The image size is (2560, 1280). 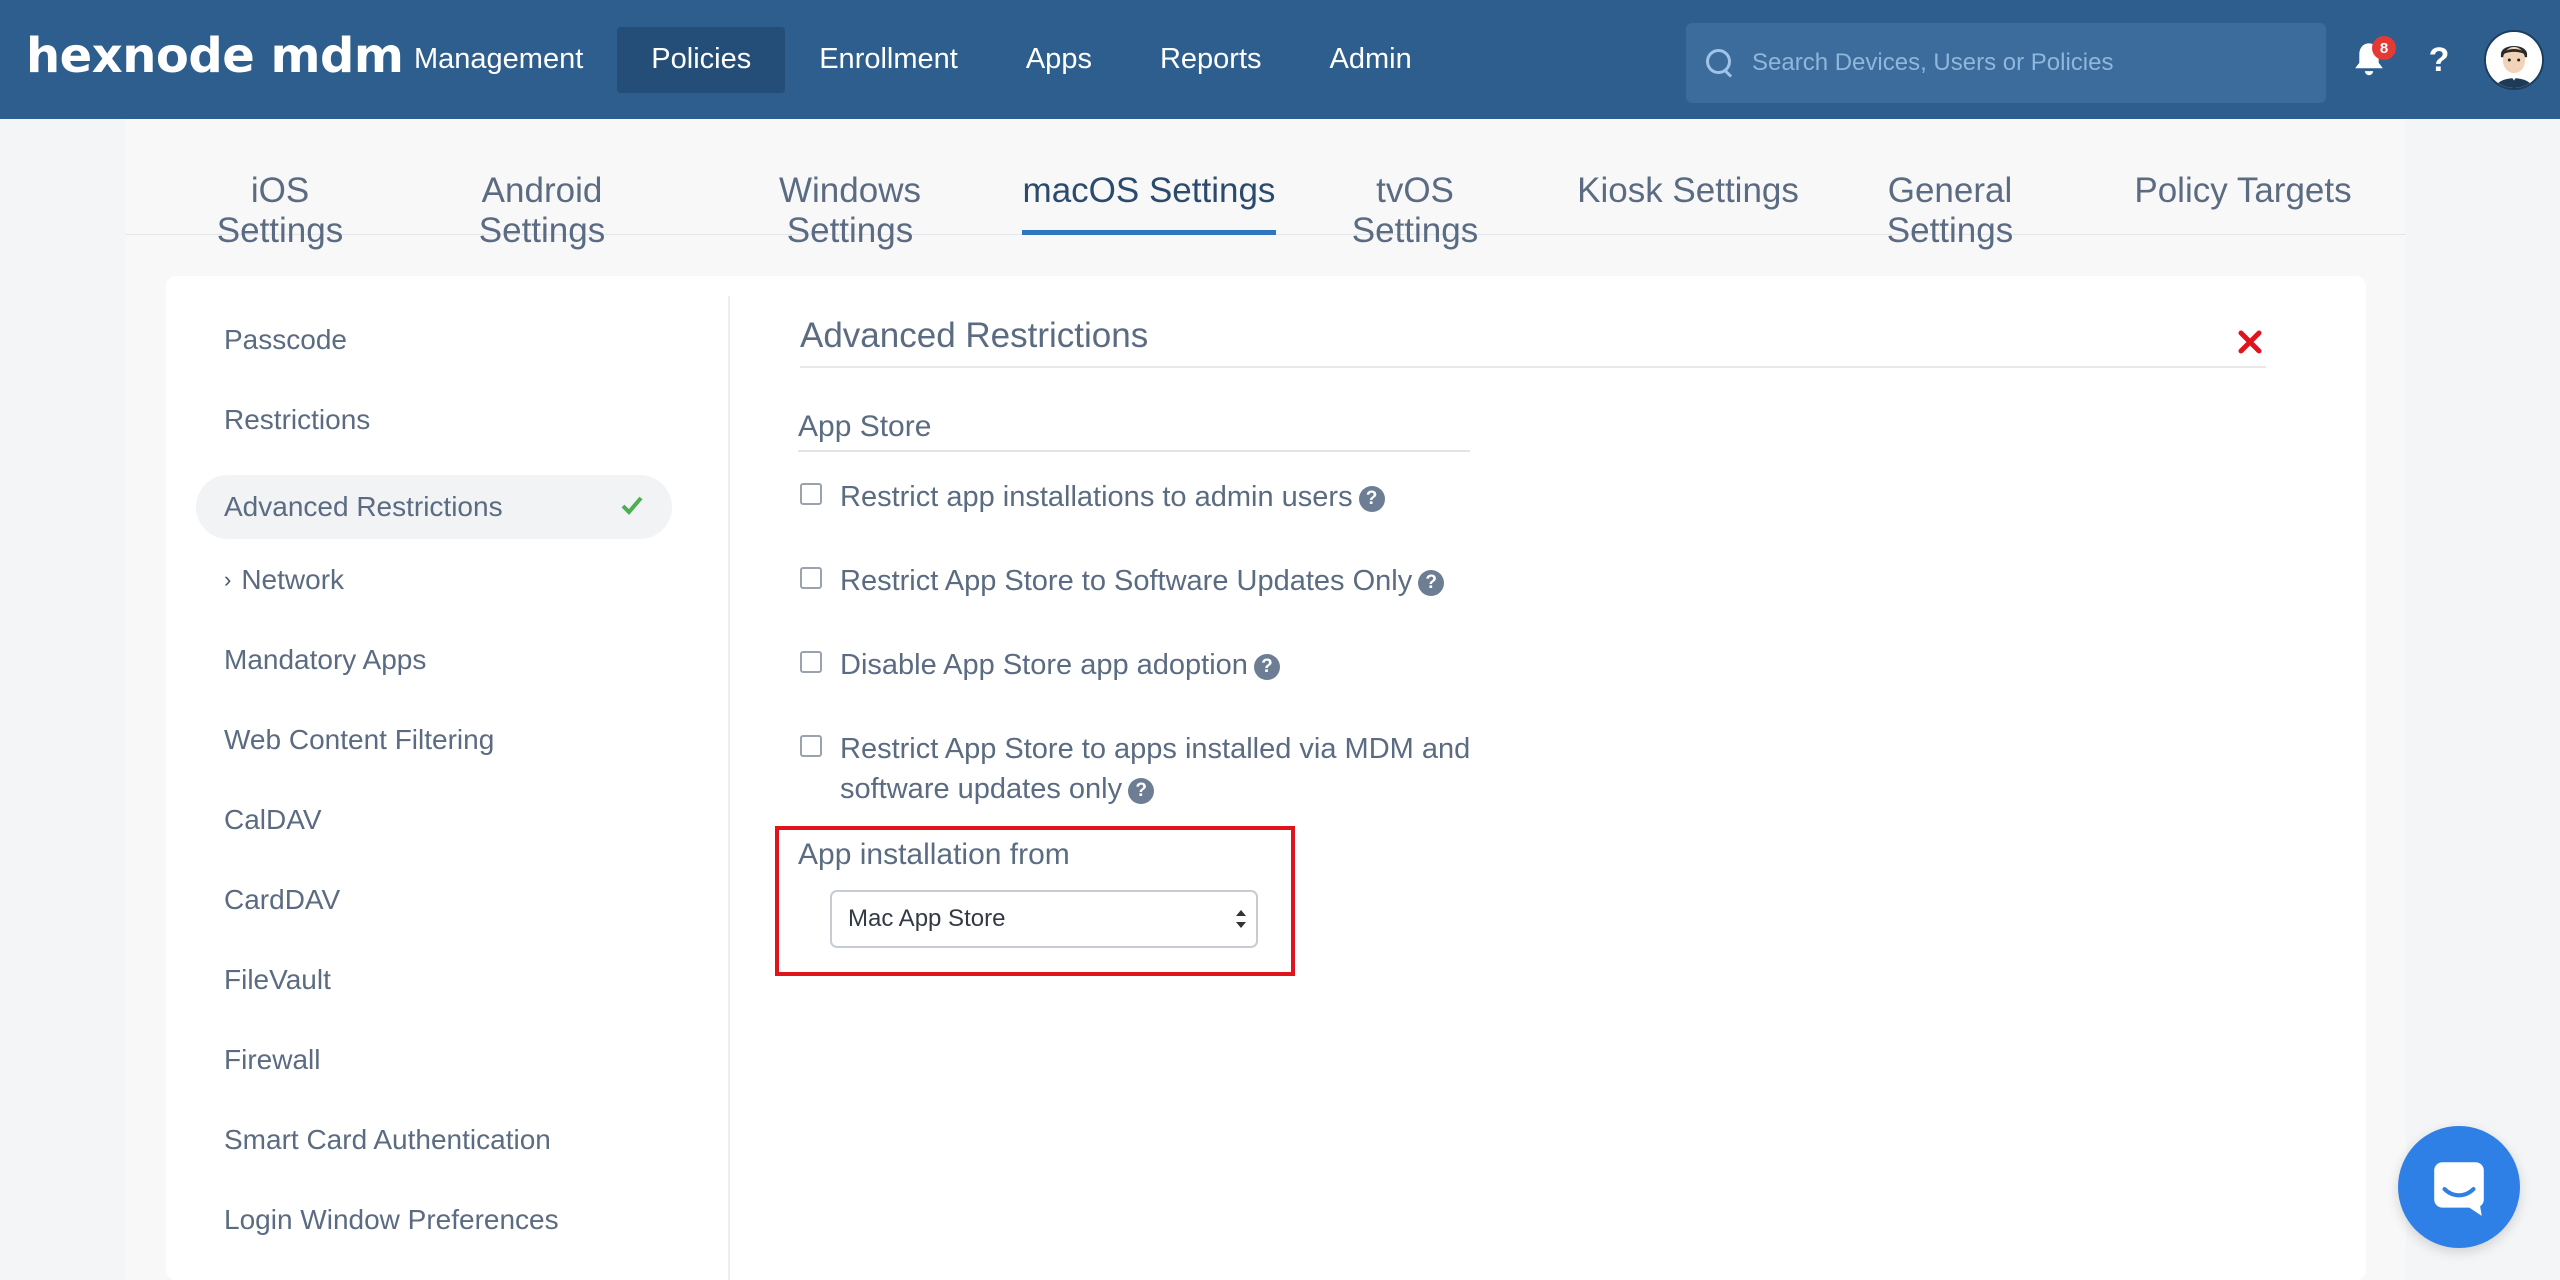 I want to click on sidebar-item-filevault: FileVault, so click(x=434, y=980).